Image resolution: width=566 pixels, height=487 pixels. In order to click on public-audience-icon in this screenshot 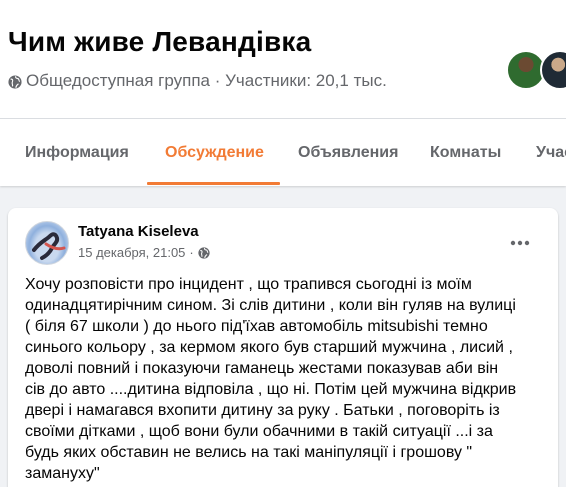, I will do `click(204, 252)`.